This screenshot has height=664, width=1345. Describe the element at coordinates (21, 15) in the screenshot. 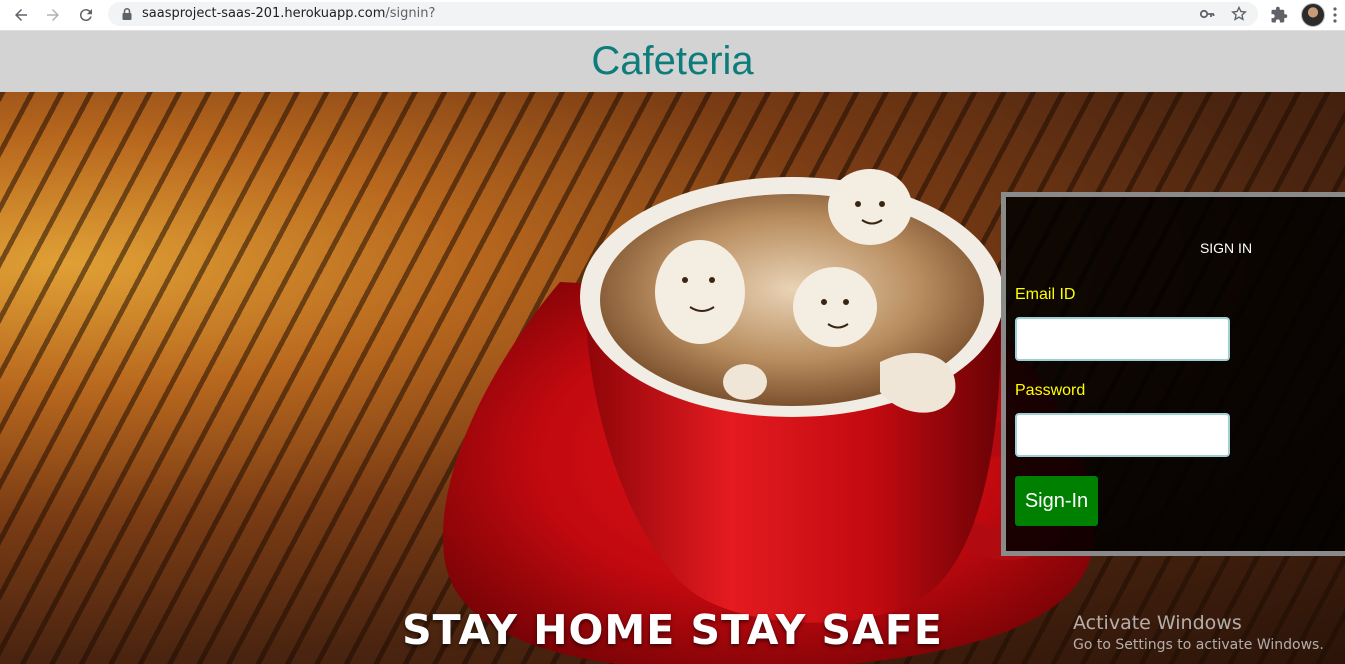

I see `back-arrow-icon` at that location.